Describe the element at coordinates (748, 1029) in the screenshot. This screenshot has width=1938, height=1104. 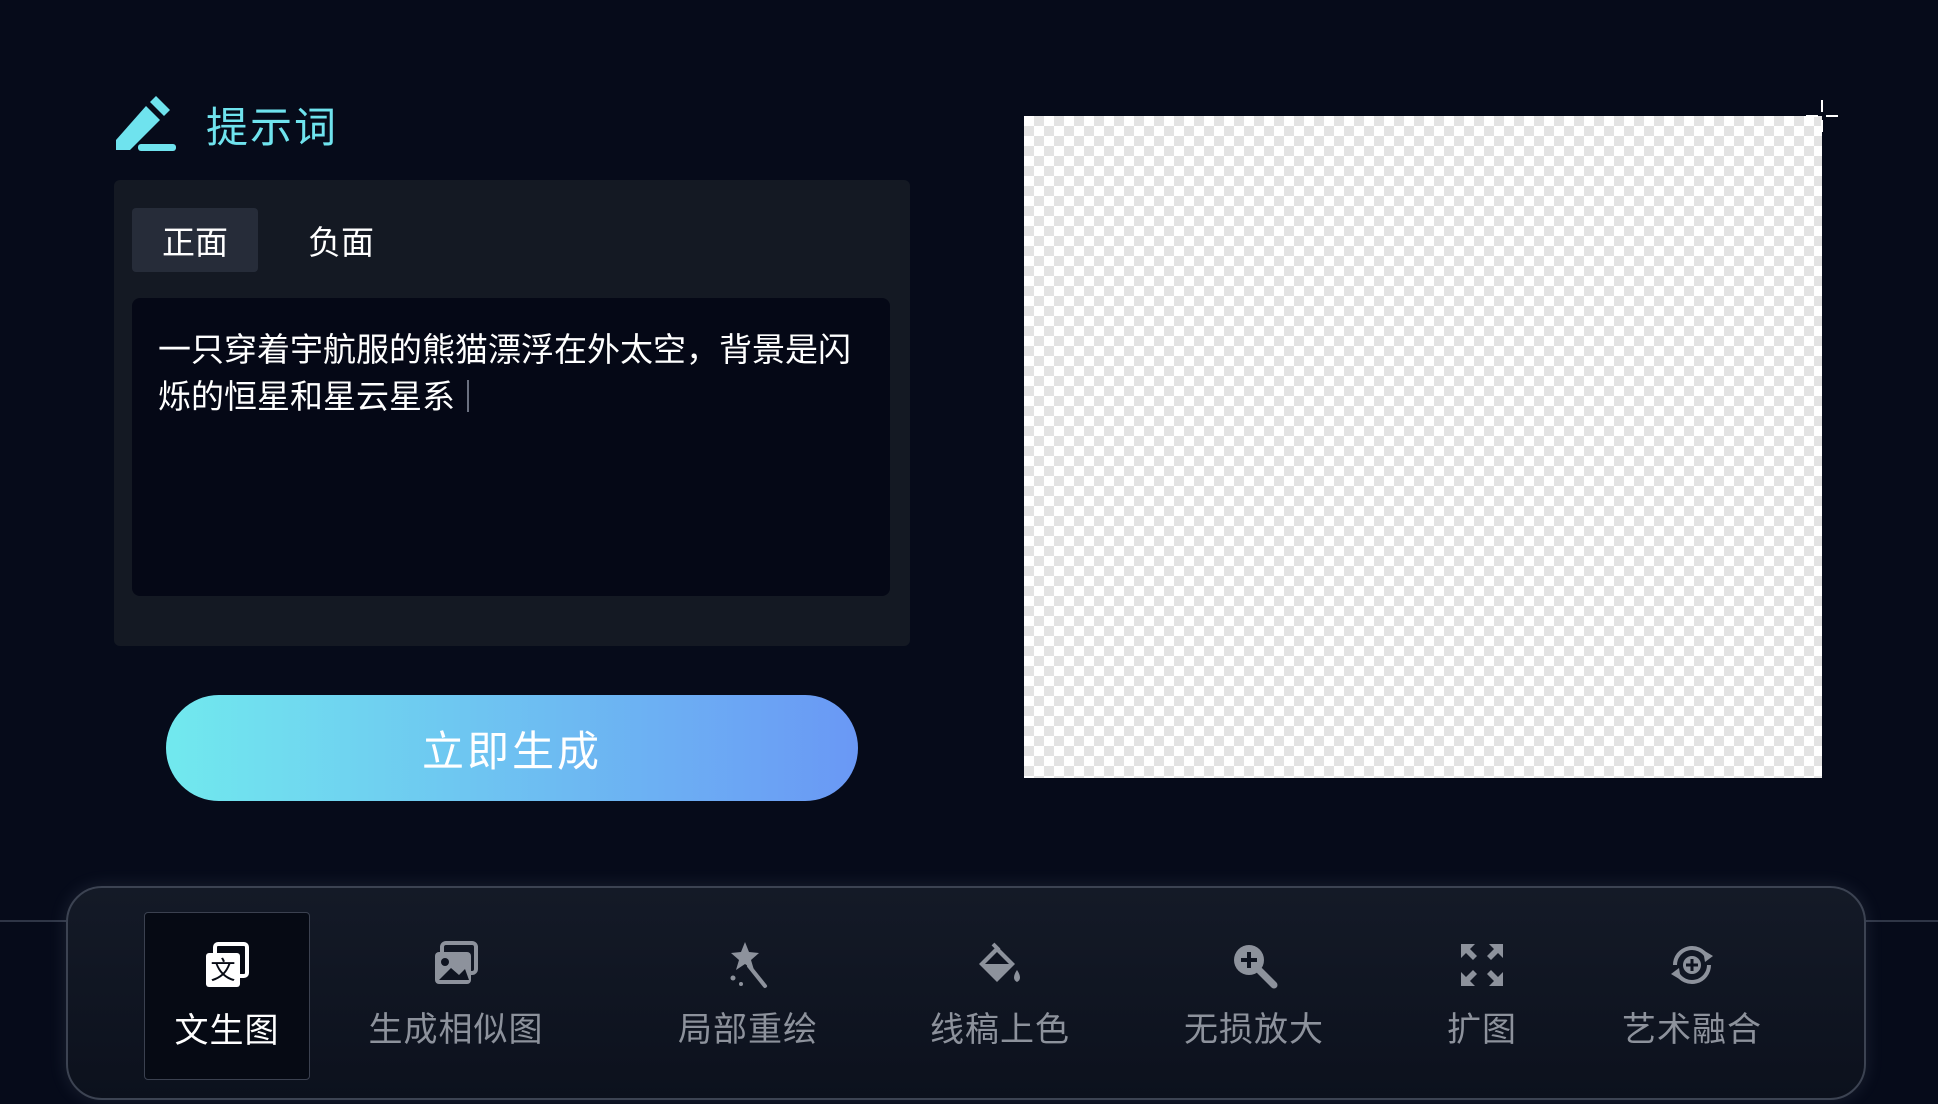
I see `tool-label: 局部重绘` at that location.